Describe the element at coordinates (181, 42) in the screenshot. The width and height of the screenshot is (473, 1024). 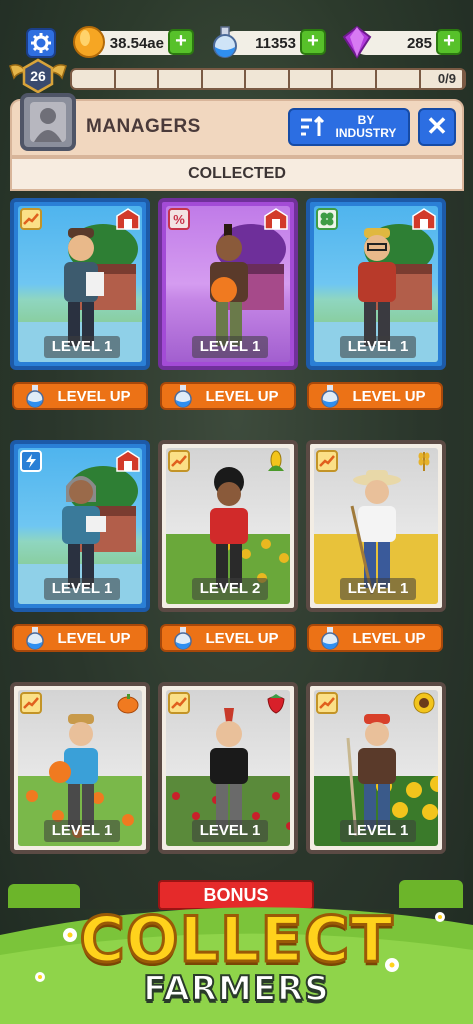
I see `add-coins-button: +` at that location.